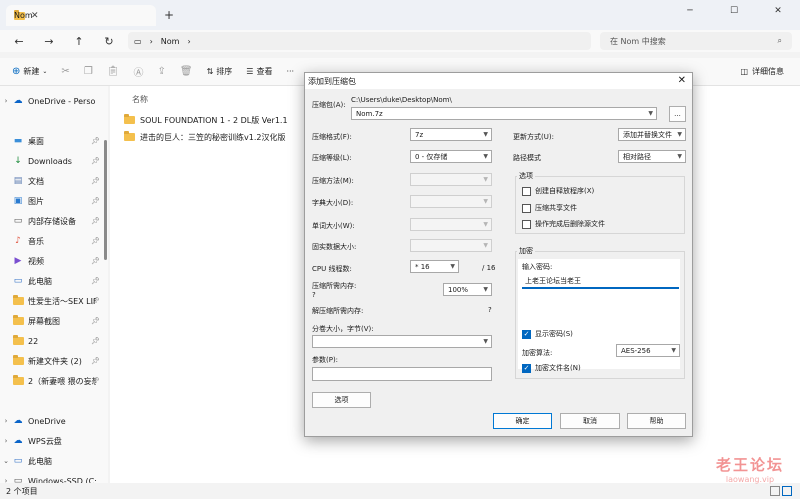 The height and width of the screenshot is (499, 800). Describe the element at coordinates (54, 321) in the screenshot. I see `sidebar-item: 屏幕截图 📌︎` at that location.